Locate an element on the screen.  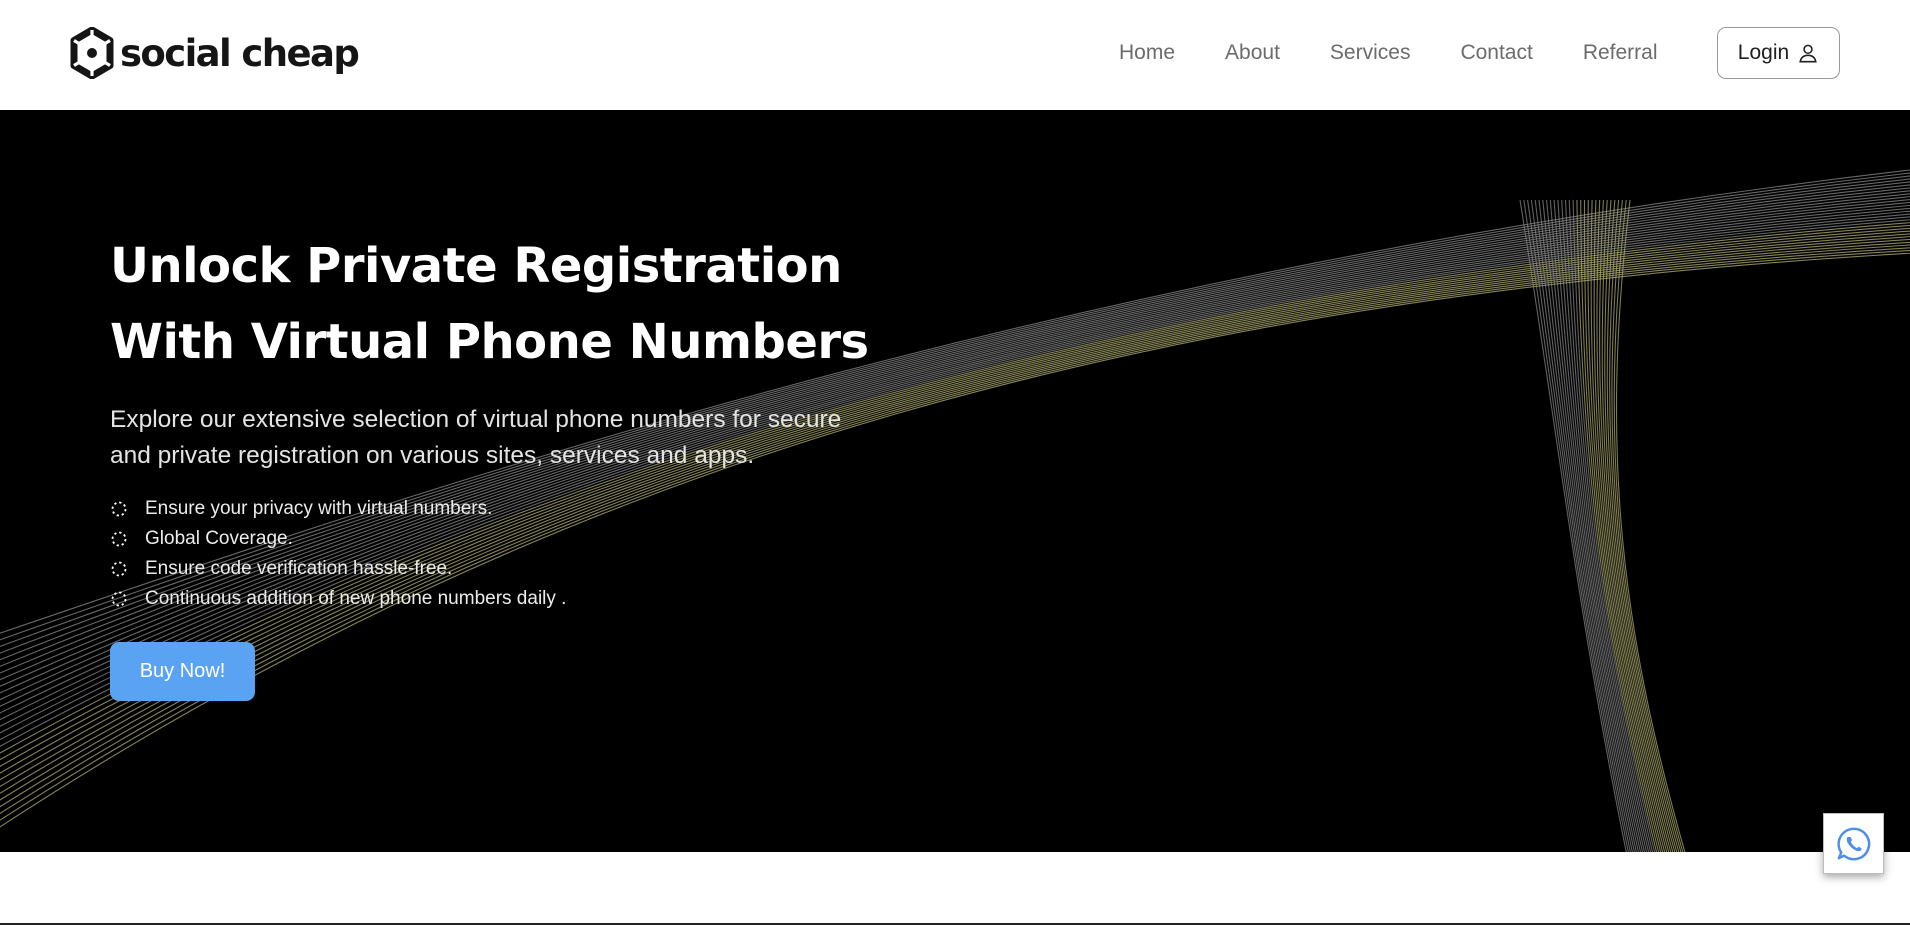
nav-services: Services is located at coordinates (1370, 53).